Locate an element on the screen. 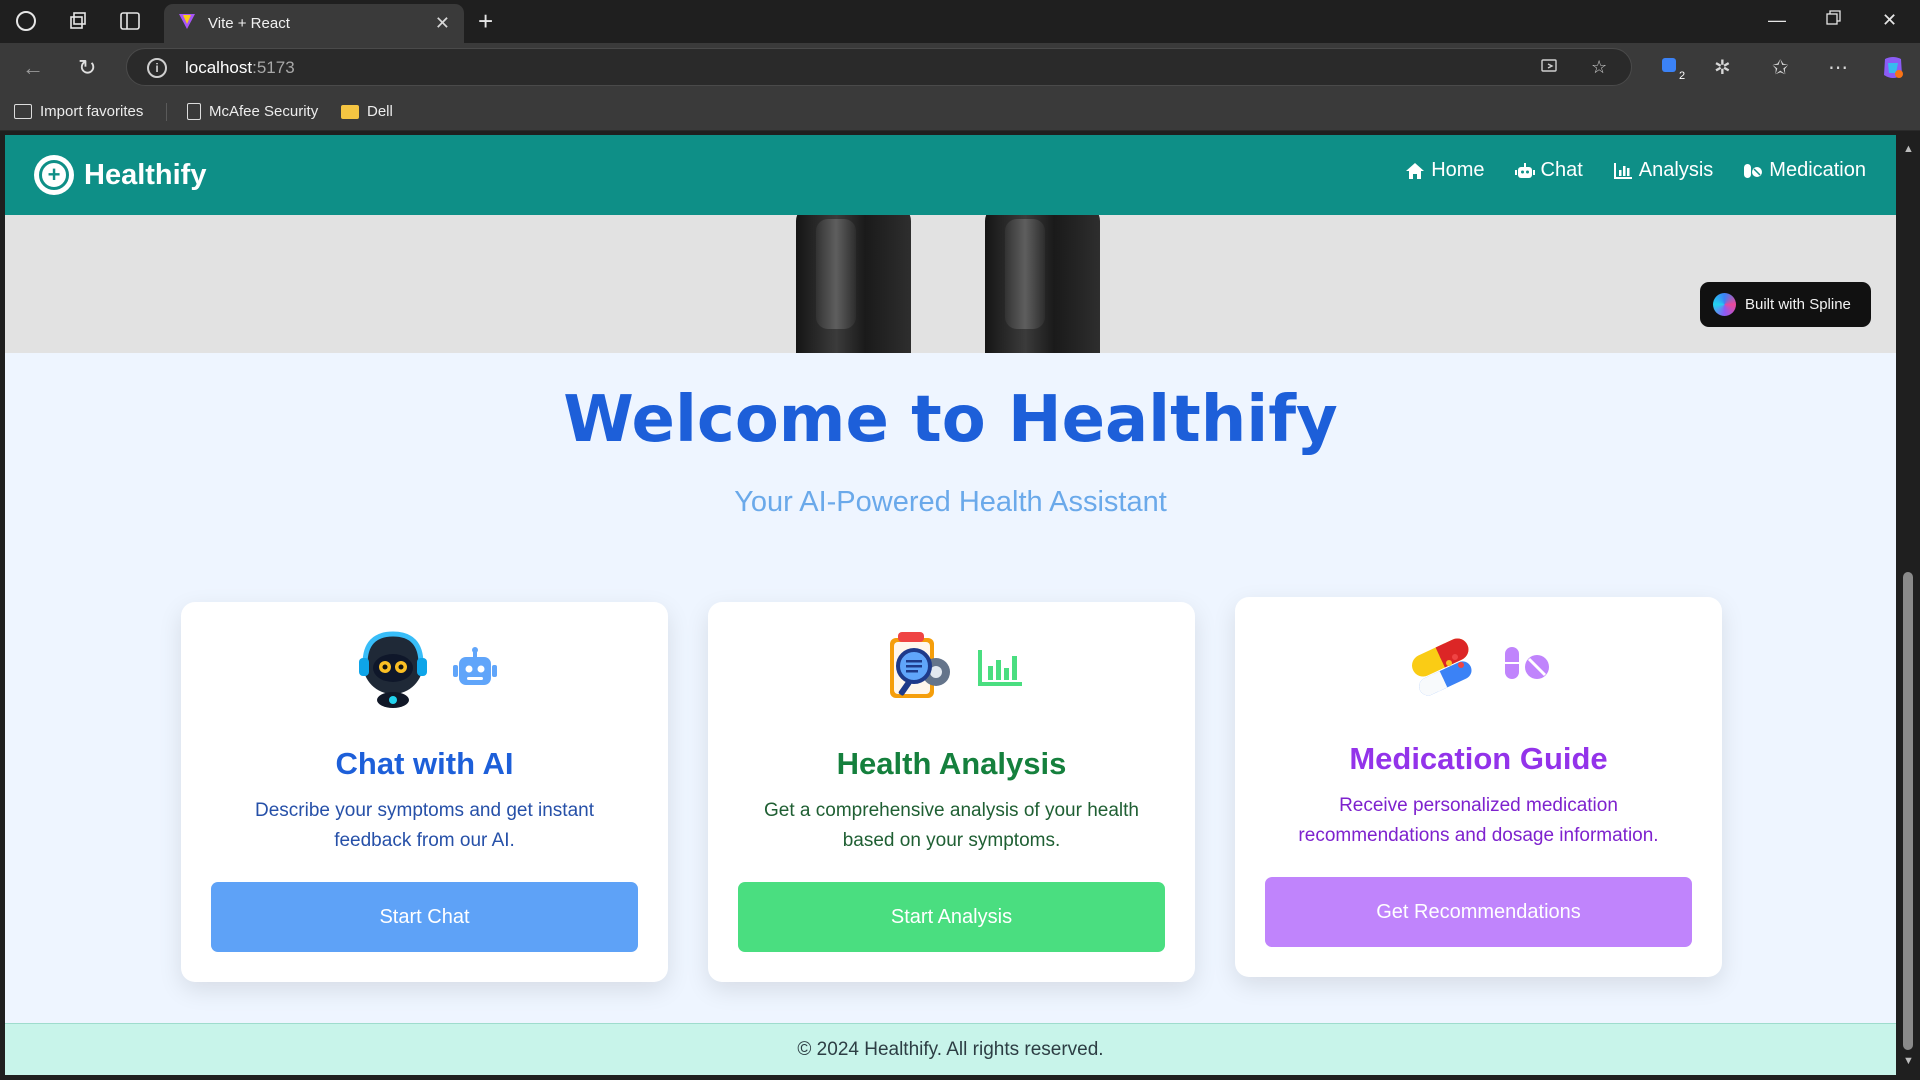 This screenshot has width=1920, height=1080. address-bar: i localhost:5173 ☆ is located at coordinates (879, 67).